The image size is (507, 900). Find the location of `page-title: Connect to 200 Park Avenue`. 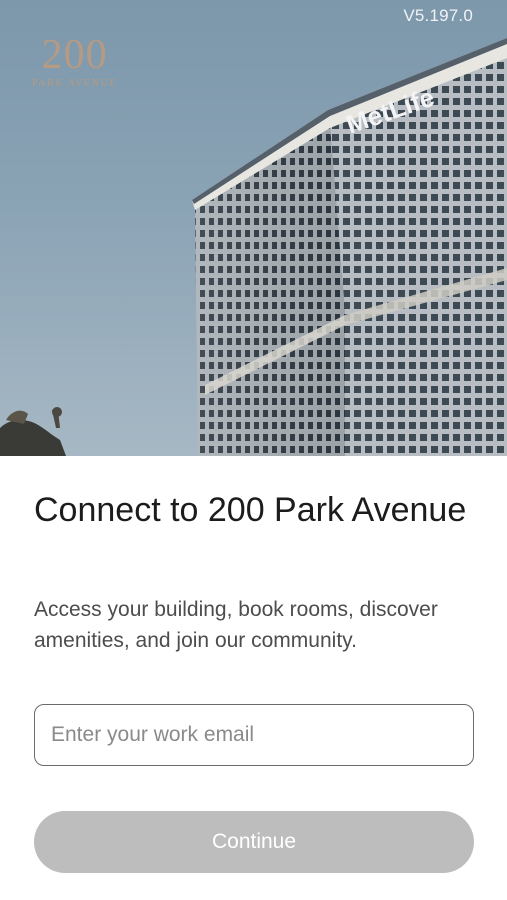

page-title: Connect to 200 Park Avenue is located at coordinates (250, 510).